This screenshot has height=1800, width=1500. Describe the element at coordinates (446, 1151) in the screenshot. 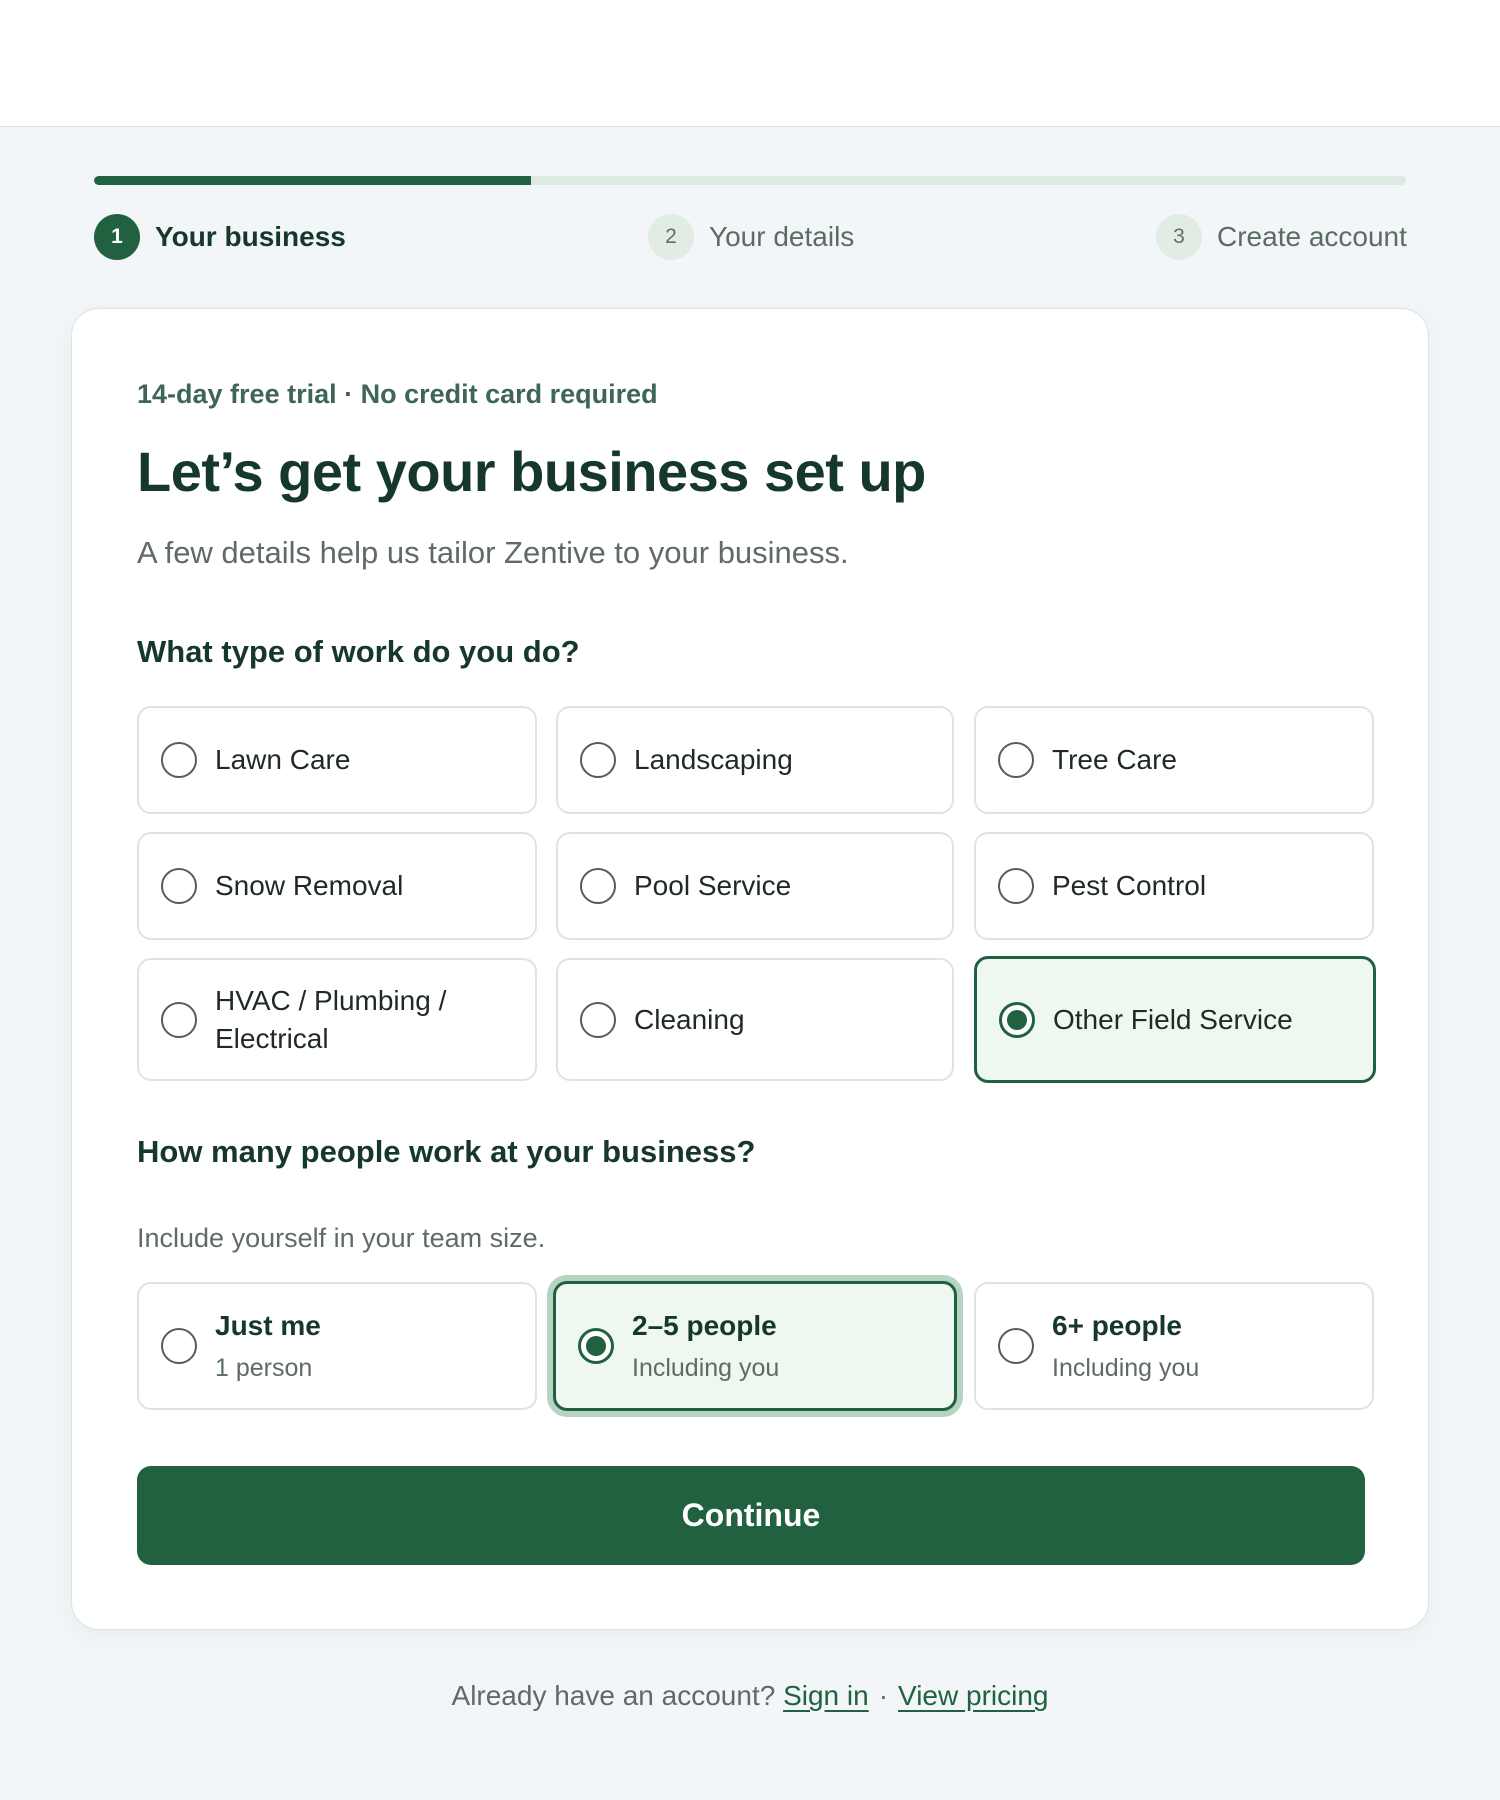

I see `team-size-question: How many people work at your business?` at that location.